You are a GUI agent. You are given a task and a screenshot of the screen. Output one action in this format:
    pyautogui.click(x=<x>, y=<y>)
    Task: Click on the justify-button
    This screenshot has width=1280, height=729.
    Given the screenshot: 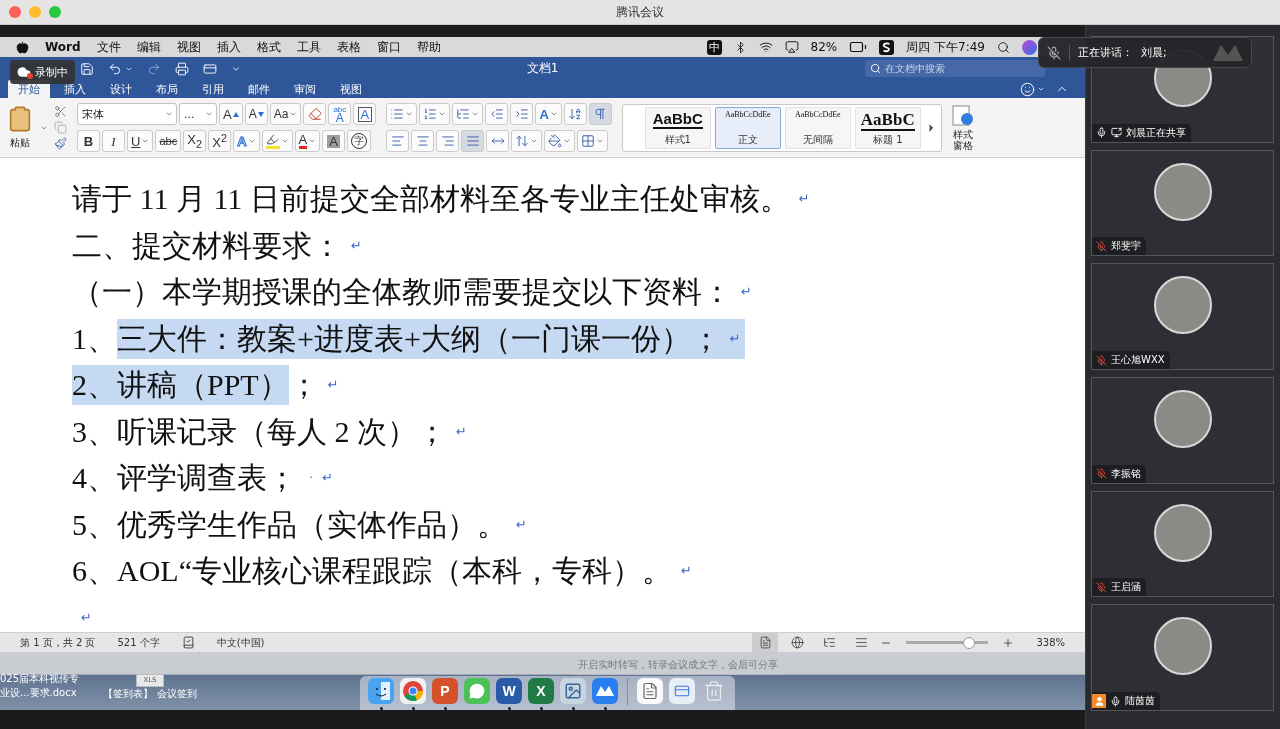 What is the action you would take?
    pyautogui.click(x=473, y=141)
    